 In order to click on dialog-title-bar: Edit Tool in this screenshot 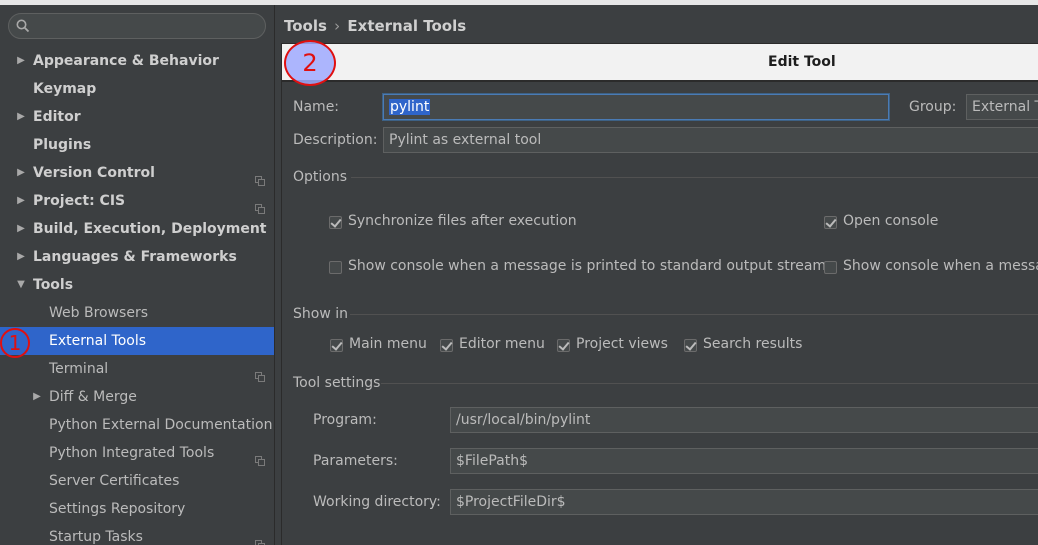, I will do `click(660, 63)`.